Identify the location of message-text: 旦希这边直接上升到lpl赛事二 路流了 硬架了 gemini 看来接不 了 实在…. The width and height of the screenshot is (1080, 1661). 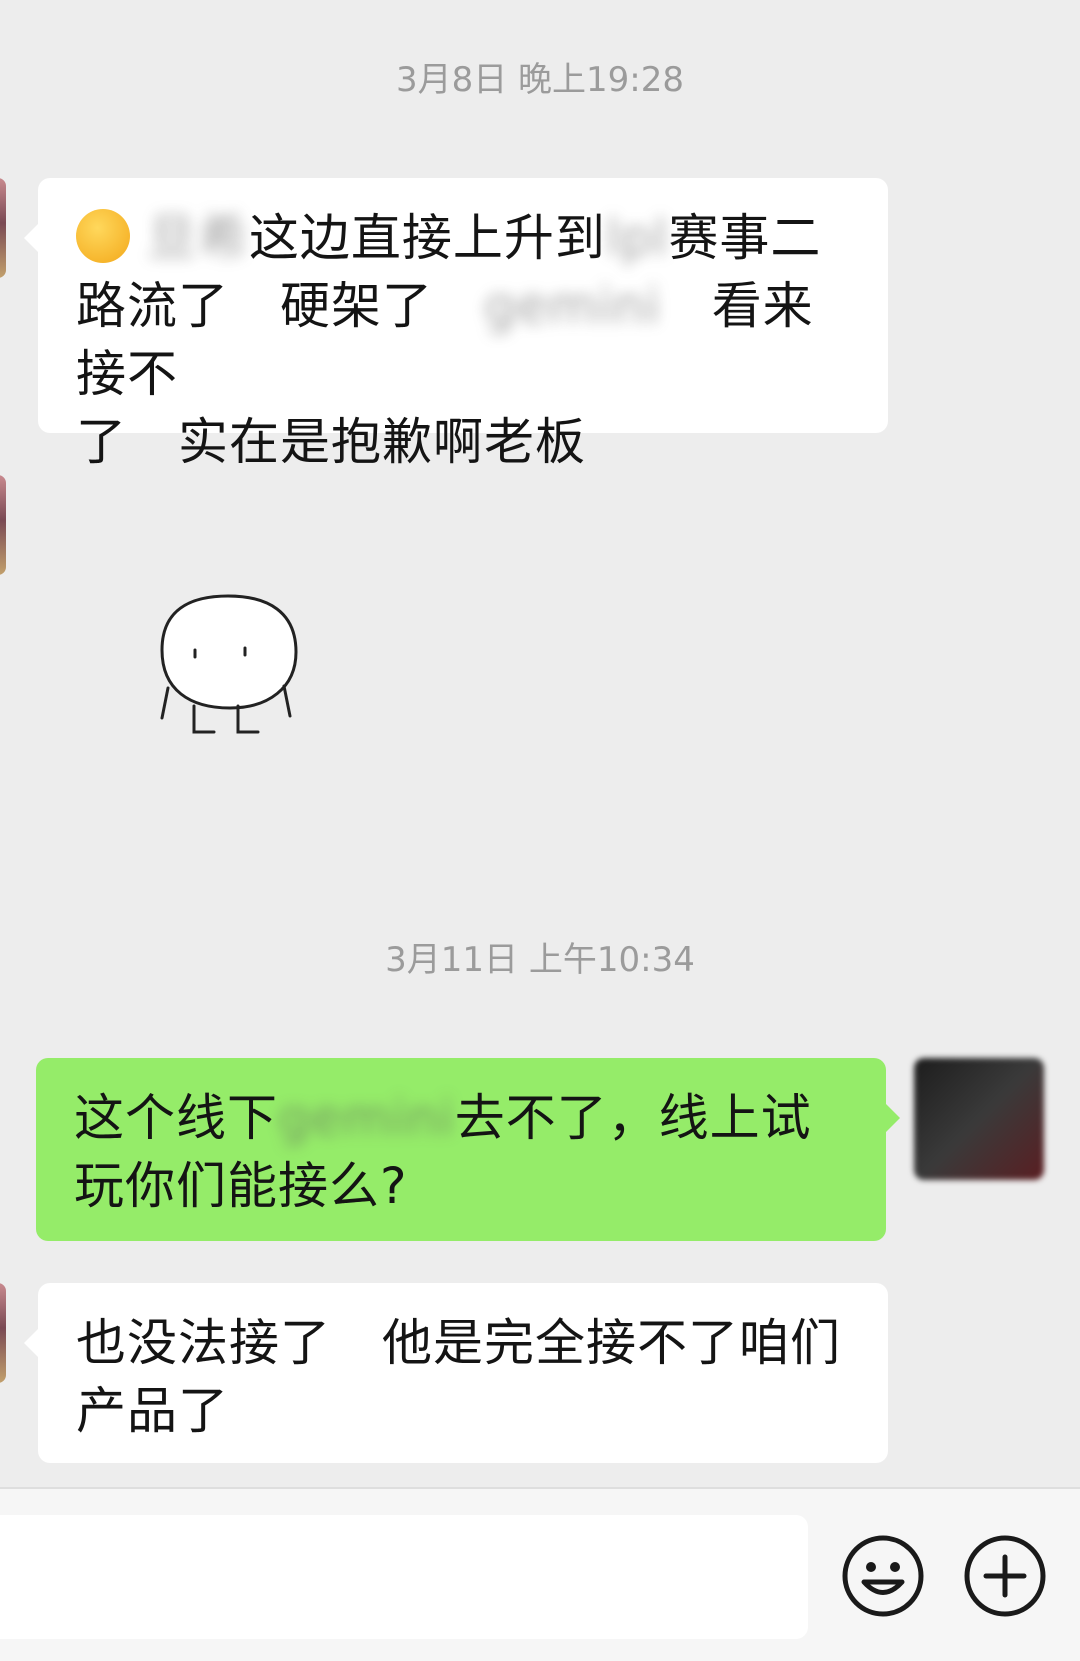
(467, 340).